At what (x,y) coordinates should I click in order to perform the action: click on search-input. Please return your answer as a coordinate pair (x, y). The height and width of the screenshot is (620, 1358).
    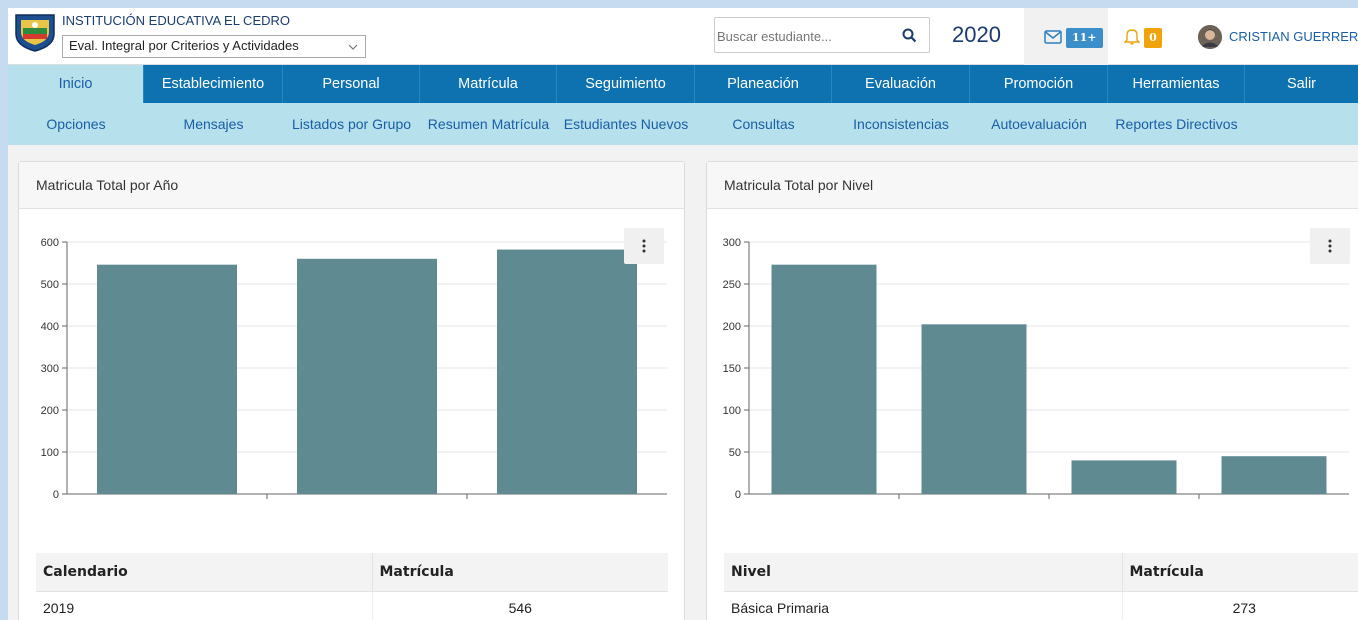
    Looking at the image, I should click on (802, 36).